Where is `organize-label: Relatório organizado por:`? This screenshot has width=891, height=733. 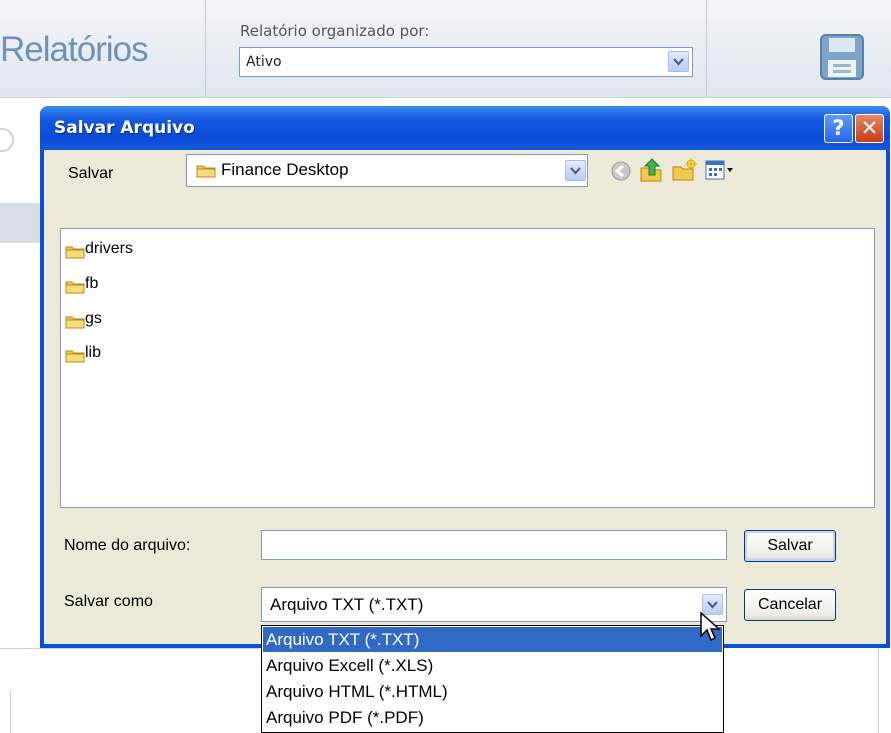 organize-label: Relatório organizado por: is located at coordinates (335, 31).